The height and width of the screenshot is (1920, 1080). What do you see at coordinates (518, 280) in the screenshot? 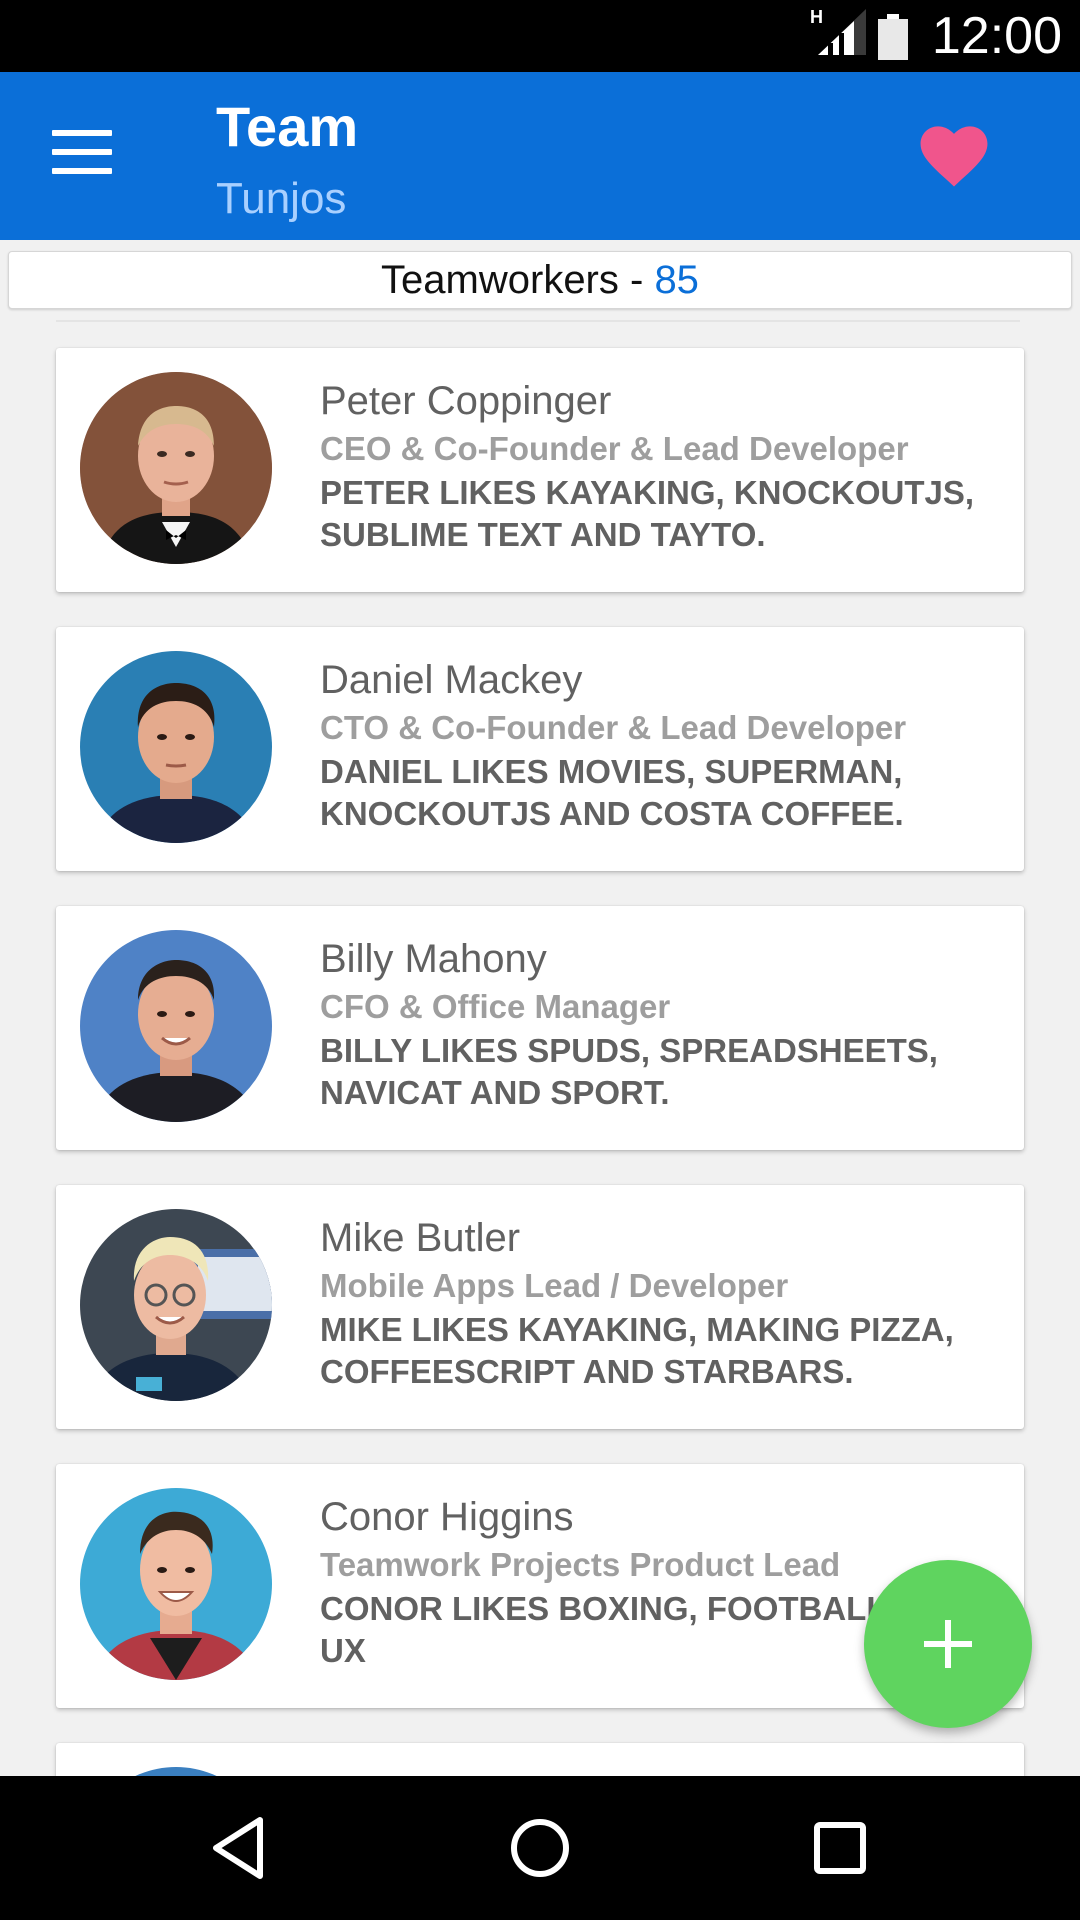
I see `team-count-label: Teamworkers -` at bounding box center [518, 280].